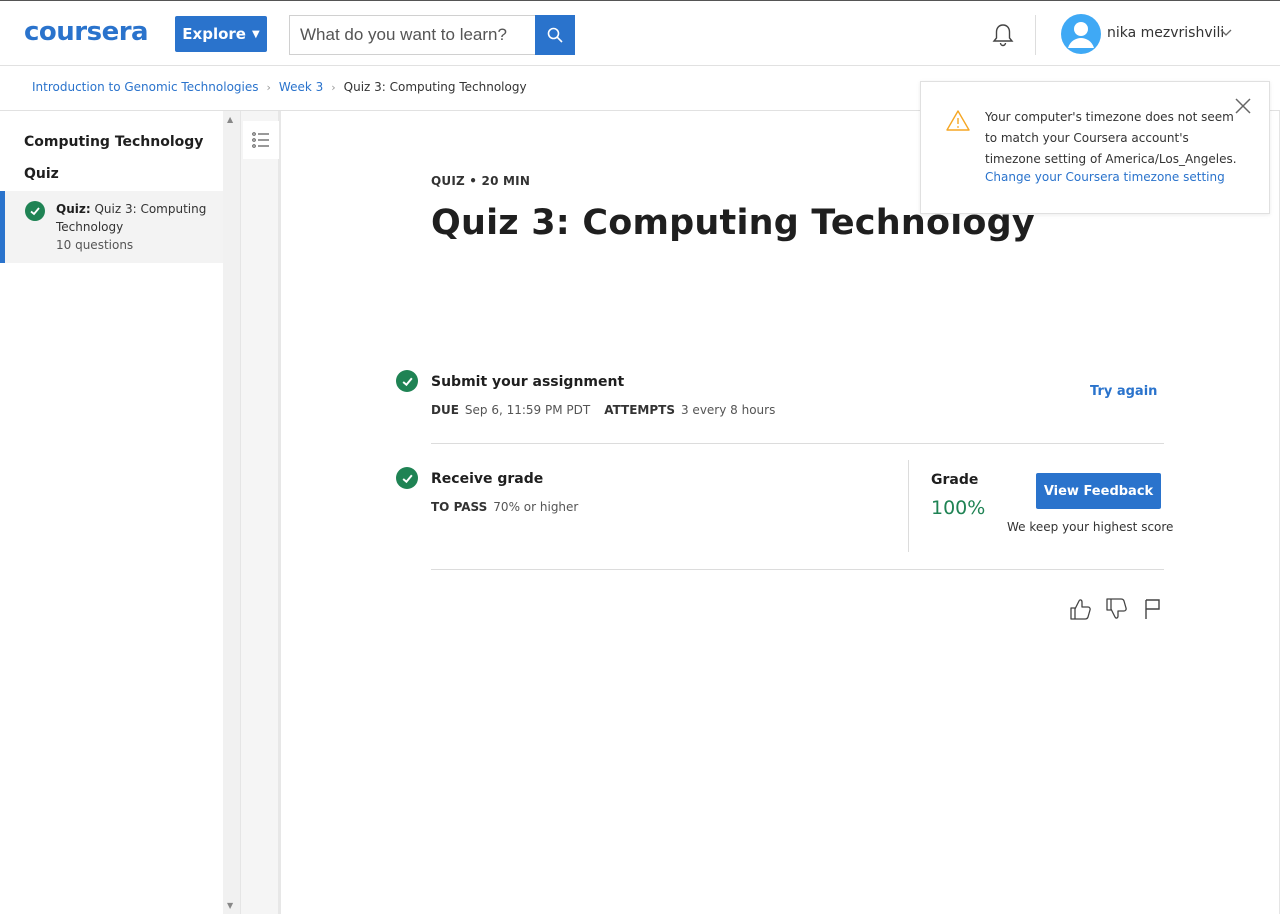  Describe the element at coordinates (231, 512) in the screenshot. I see `sidebar-scrollbar: ▲ ▼` at that location.